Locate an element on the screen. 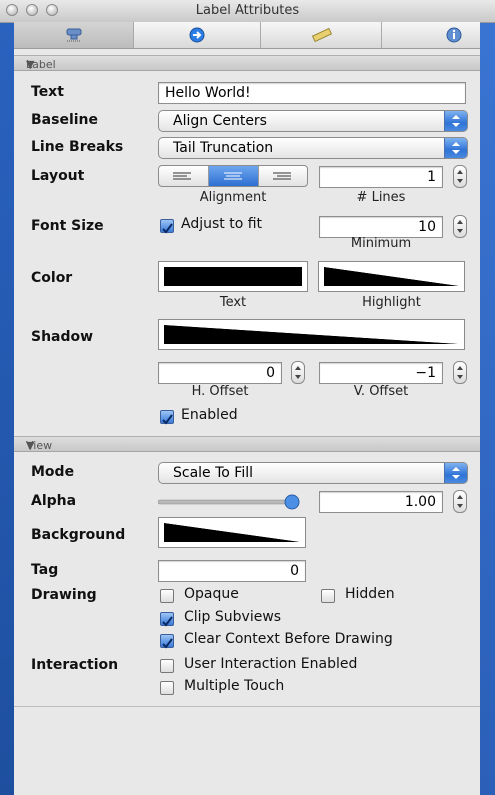  text-color-swatch is located at coordinates (233, 276).